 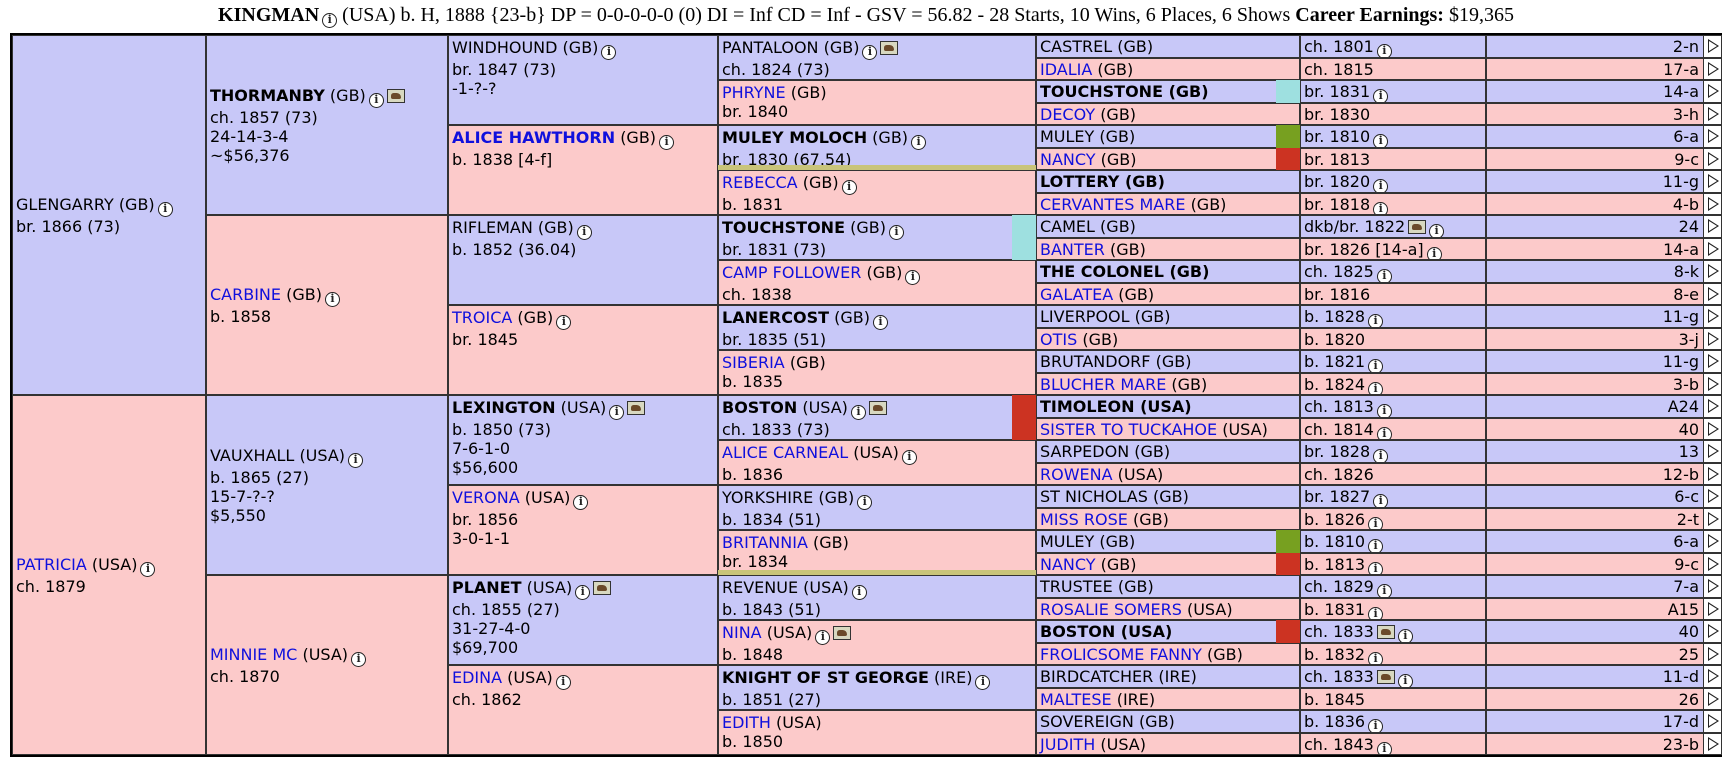 I want to click on horse-link: GLENGARRY, so click(x=65, y=204).